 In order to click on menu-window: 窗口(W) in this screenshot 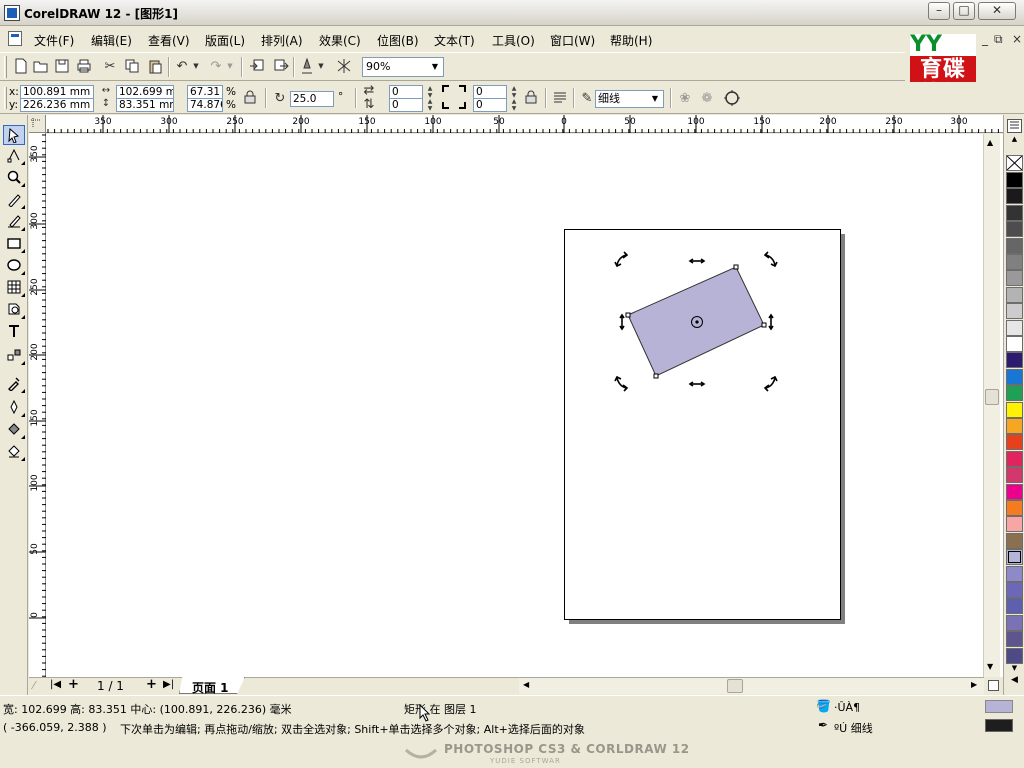, I will do `click(572, 40)`.